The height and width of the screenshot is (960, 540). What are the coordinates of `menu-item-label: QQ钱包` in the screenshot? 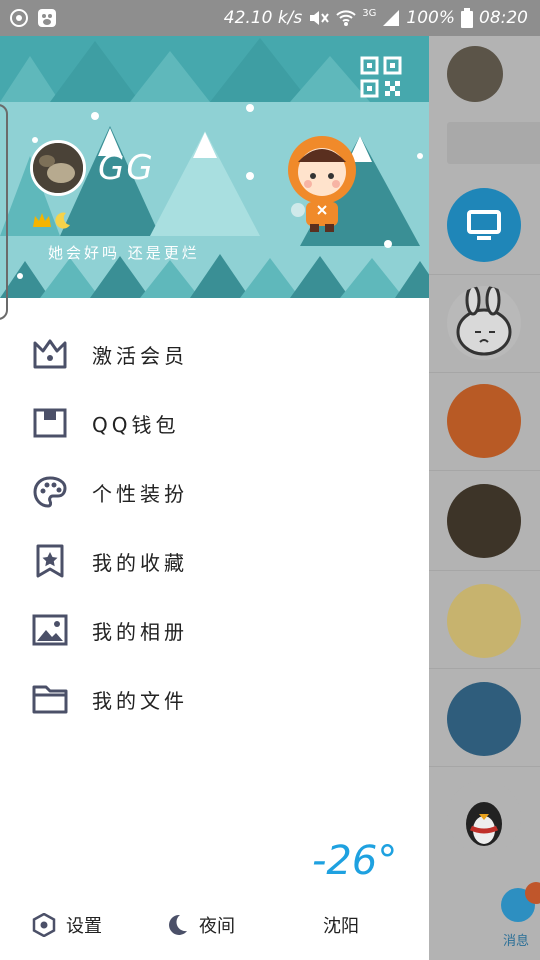 It's located at (136, 425).